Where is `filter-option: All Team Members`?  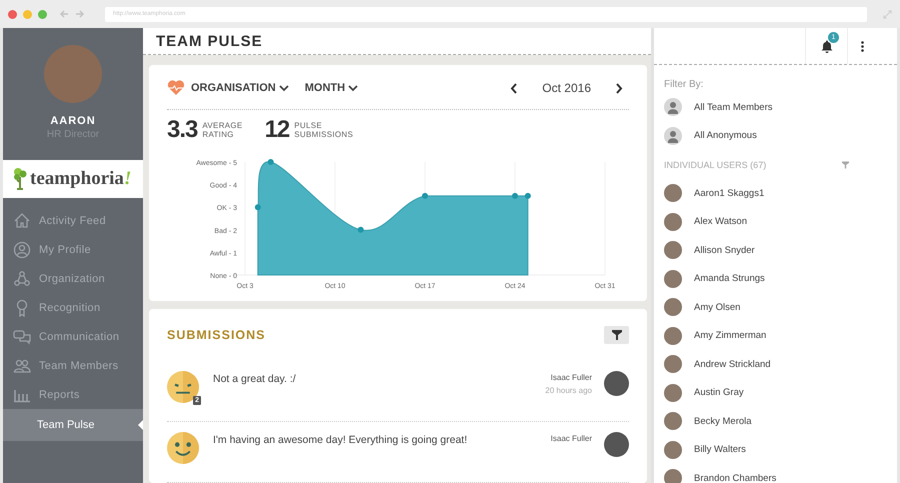 filter-option: All Team Members is located at coordinates (775, 107).